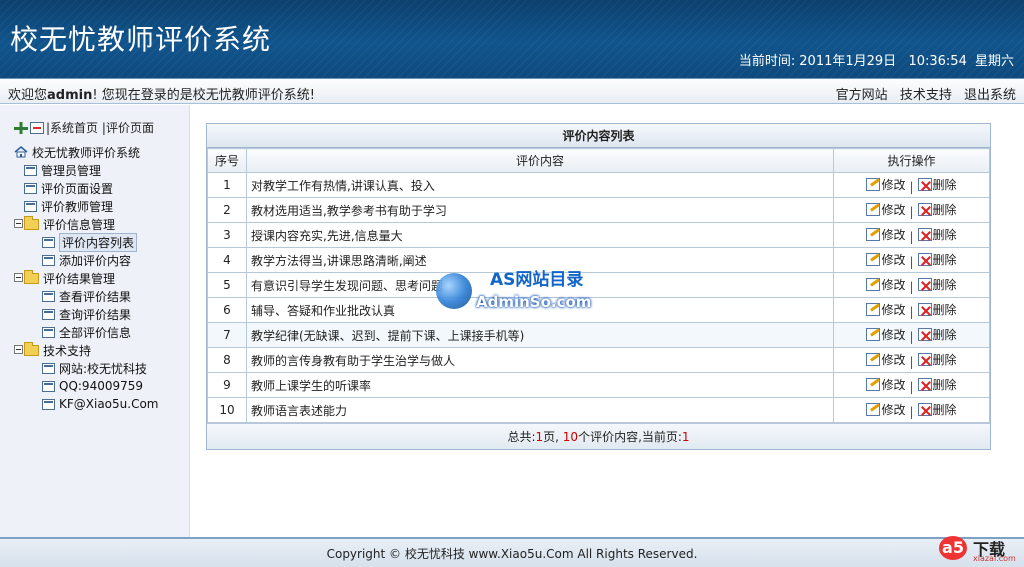 The height and width of the screenshot is (567, 1024). I want to click on app-header: 校无忧教师评价系统 当前时间: 2011年1月29日 10:36:54 星期六, so click(512, 39).